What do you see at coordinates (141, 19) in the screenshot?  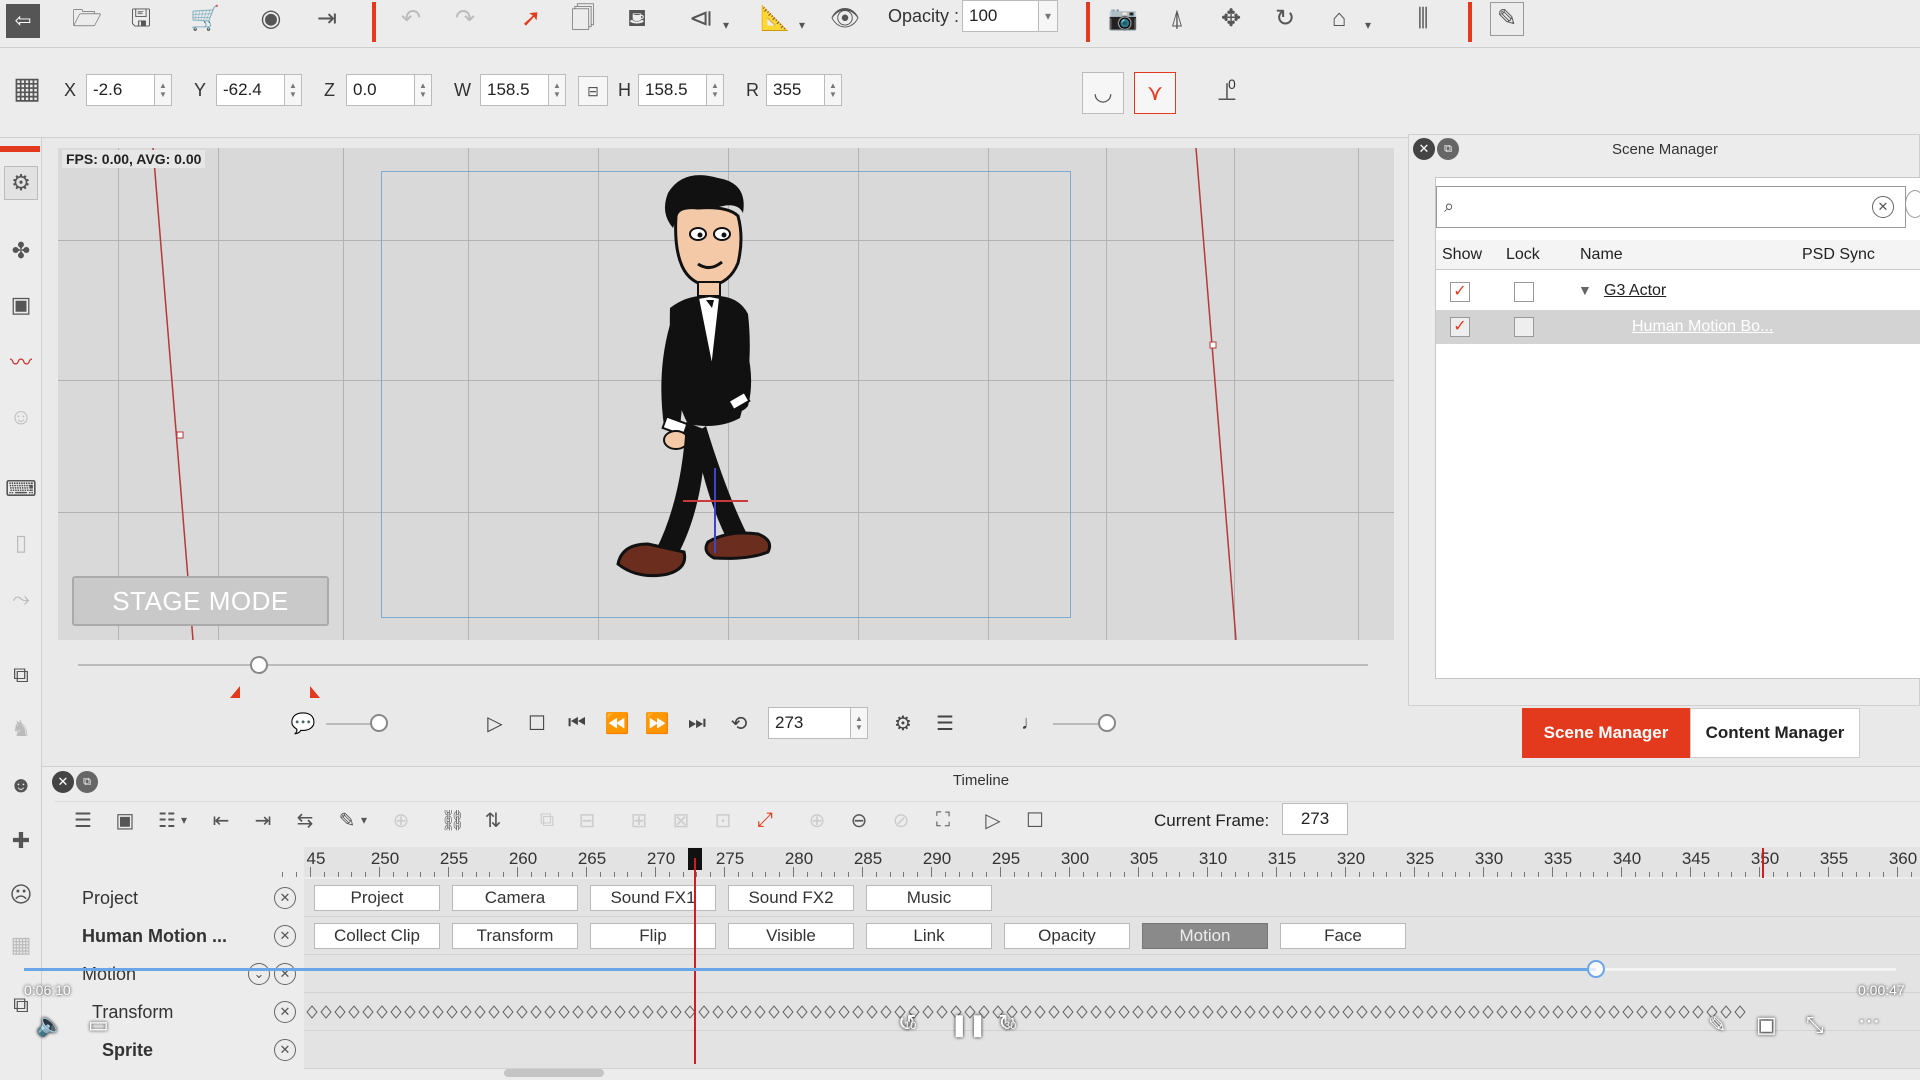 I see `save-icon: 🖫` at bounding box center [141, 19].